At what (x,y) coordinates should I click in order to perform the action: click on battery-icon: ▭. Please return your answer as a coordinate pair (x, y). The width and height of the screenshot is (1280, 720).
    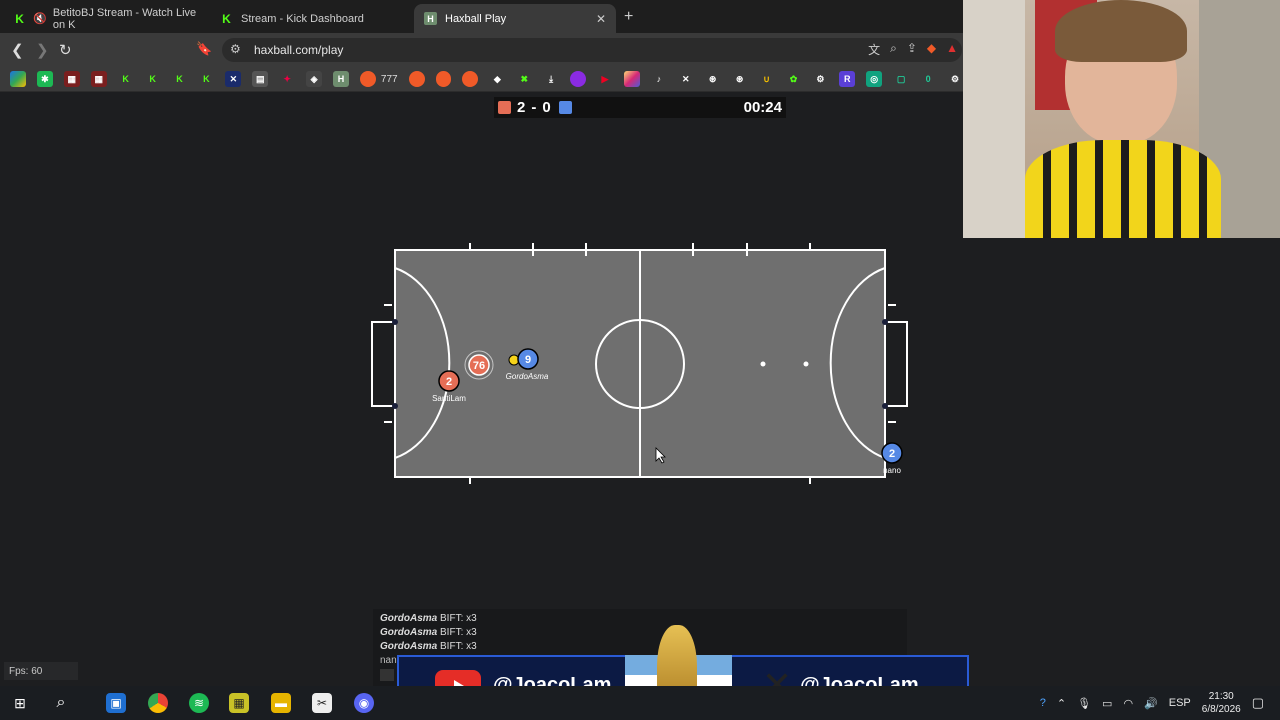
    Looking at the image, I should click on (1107, 703).